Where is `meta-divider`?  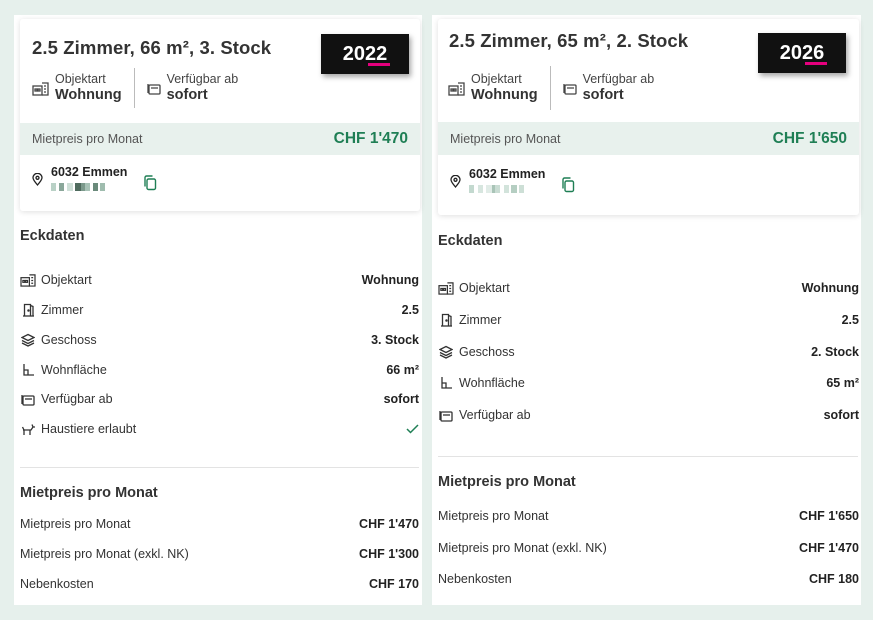
meta-divider is located at coordinates (550, 88).